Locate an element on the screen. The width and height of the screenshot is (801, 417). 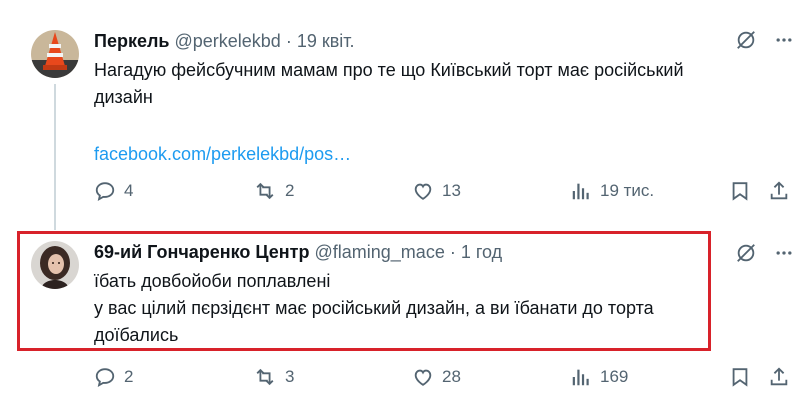
tweet-text-line: їбать довбойоби поплавлені is located at coordinates (212, 281).